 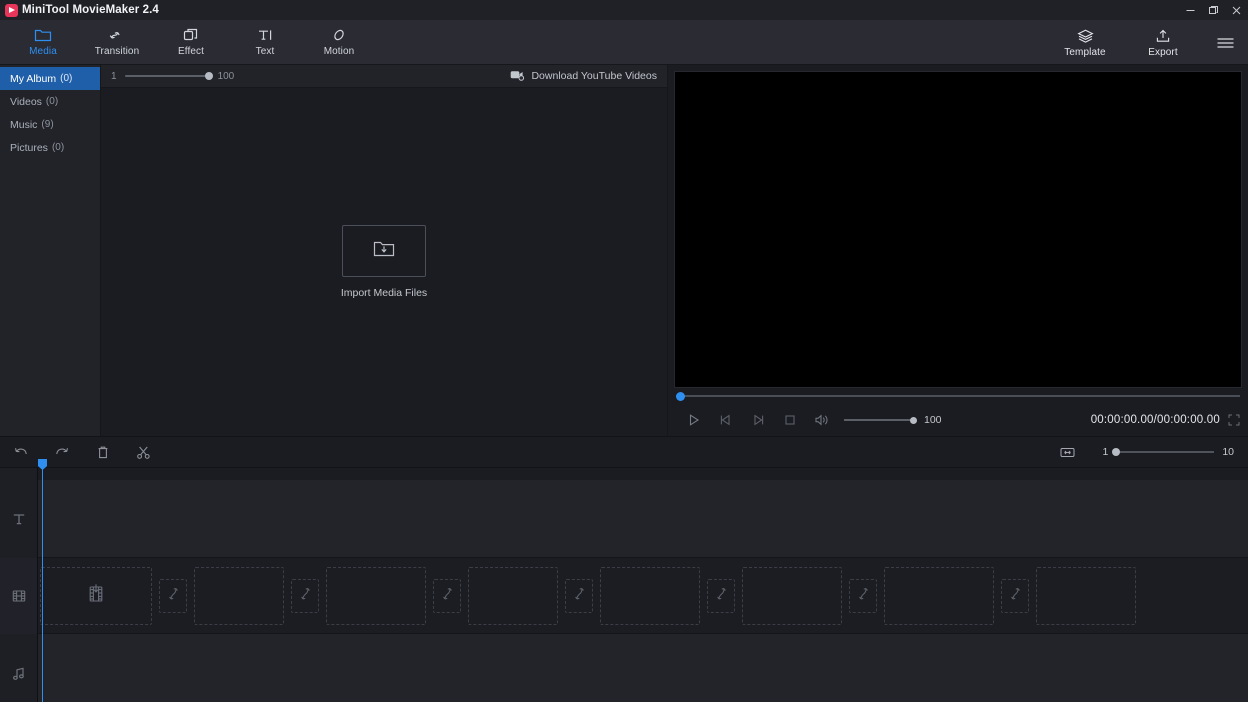 I want to click on import-media-files-button: Import Media Files, so click(x=384, y=262).